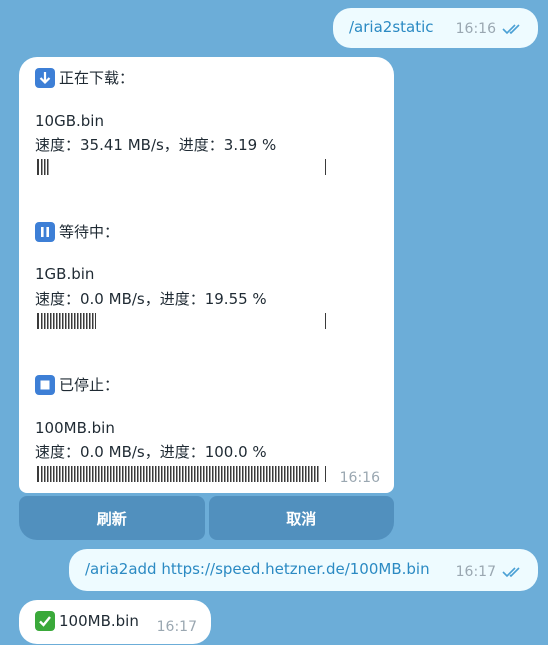 The height and width of the screenshot is (645, 548). Describe the element at coordinates (65, 274) in the screenshot. I see `waiting-file-name: 1GB.bin` at that location.